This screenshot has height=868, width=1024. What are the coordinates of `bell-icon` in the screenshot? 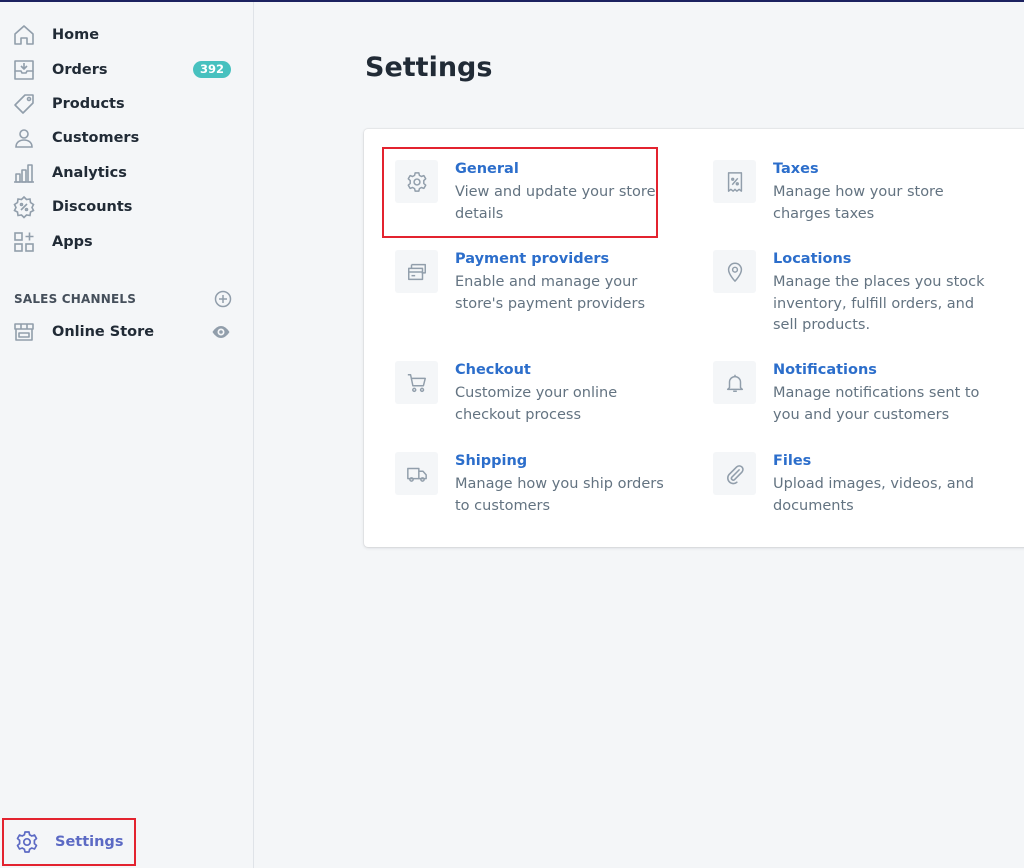 It's located at (734, 382).